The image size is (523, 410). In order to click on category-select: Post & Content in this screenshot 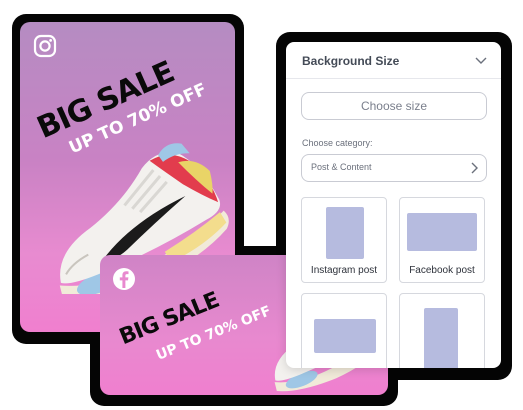, I will do `click(394, 168)`.